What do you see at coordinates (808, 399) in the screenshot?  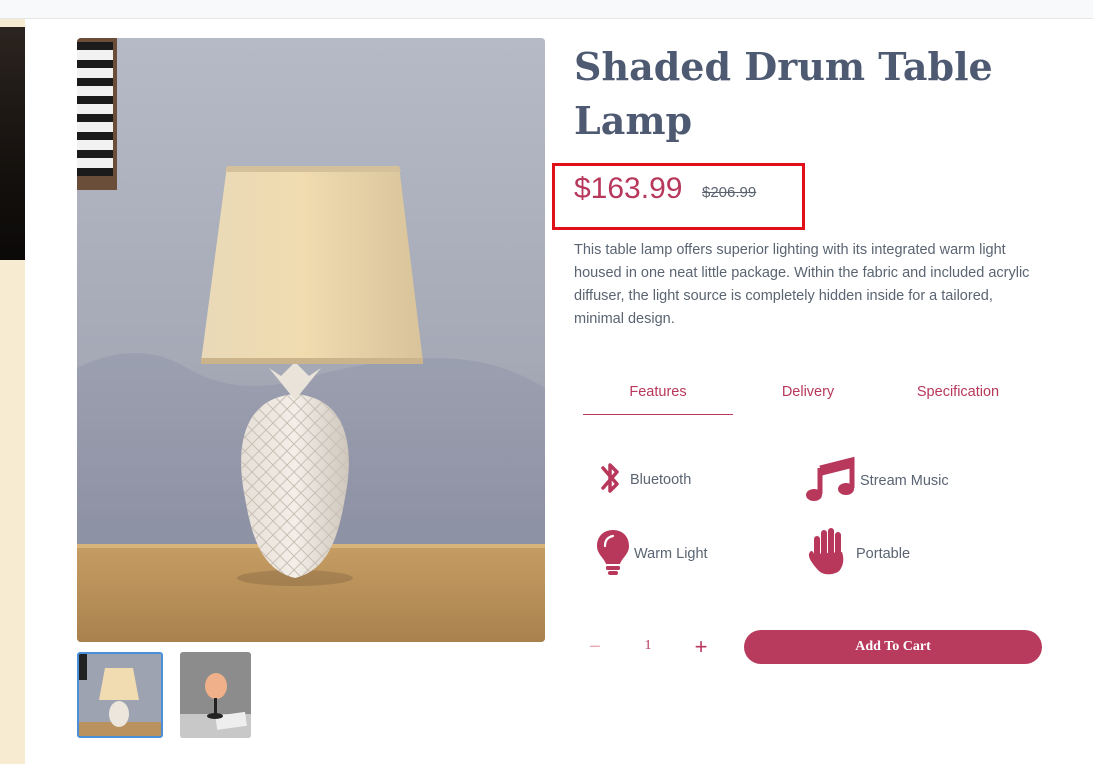 I see `tab-delivery: Delivery` at bounding box center [808, 399].